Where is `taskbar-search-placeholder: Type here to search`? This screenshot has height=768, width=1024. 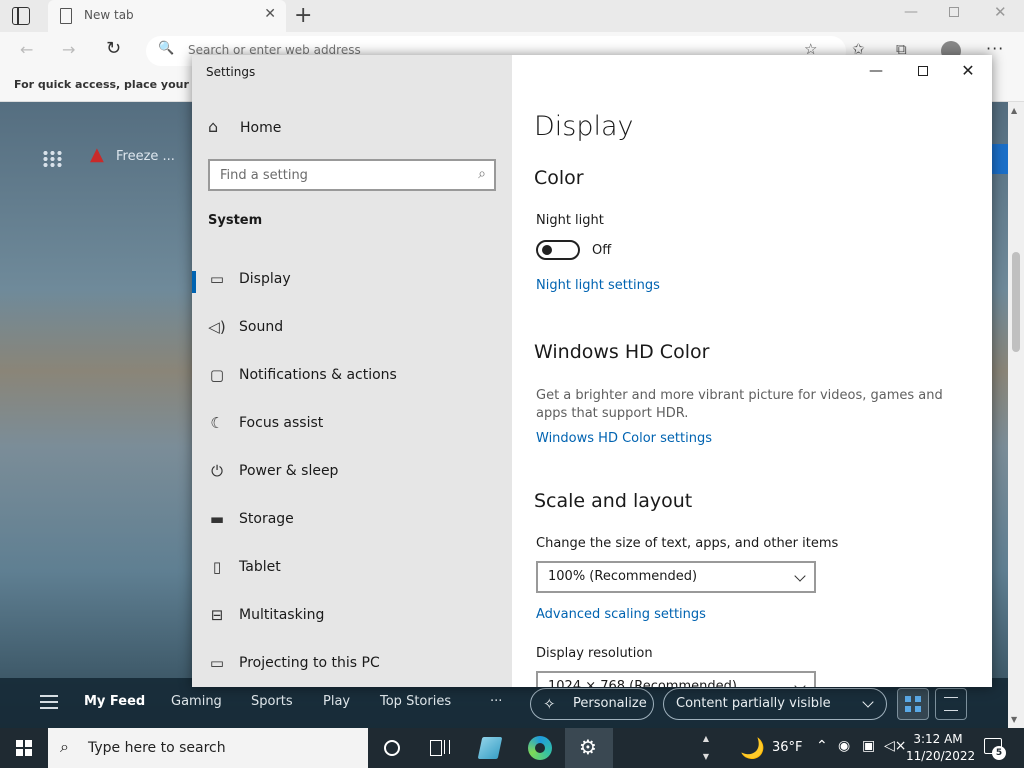
taskbar-search-placeholder: Type here to search is located at coordinates (157, 748).